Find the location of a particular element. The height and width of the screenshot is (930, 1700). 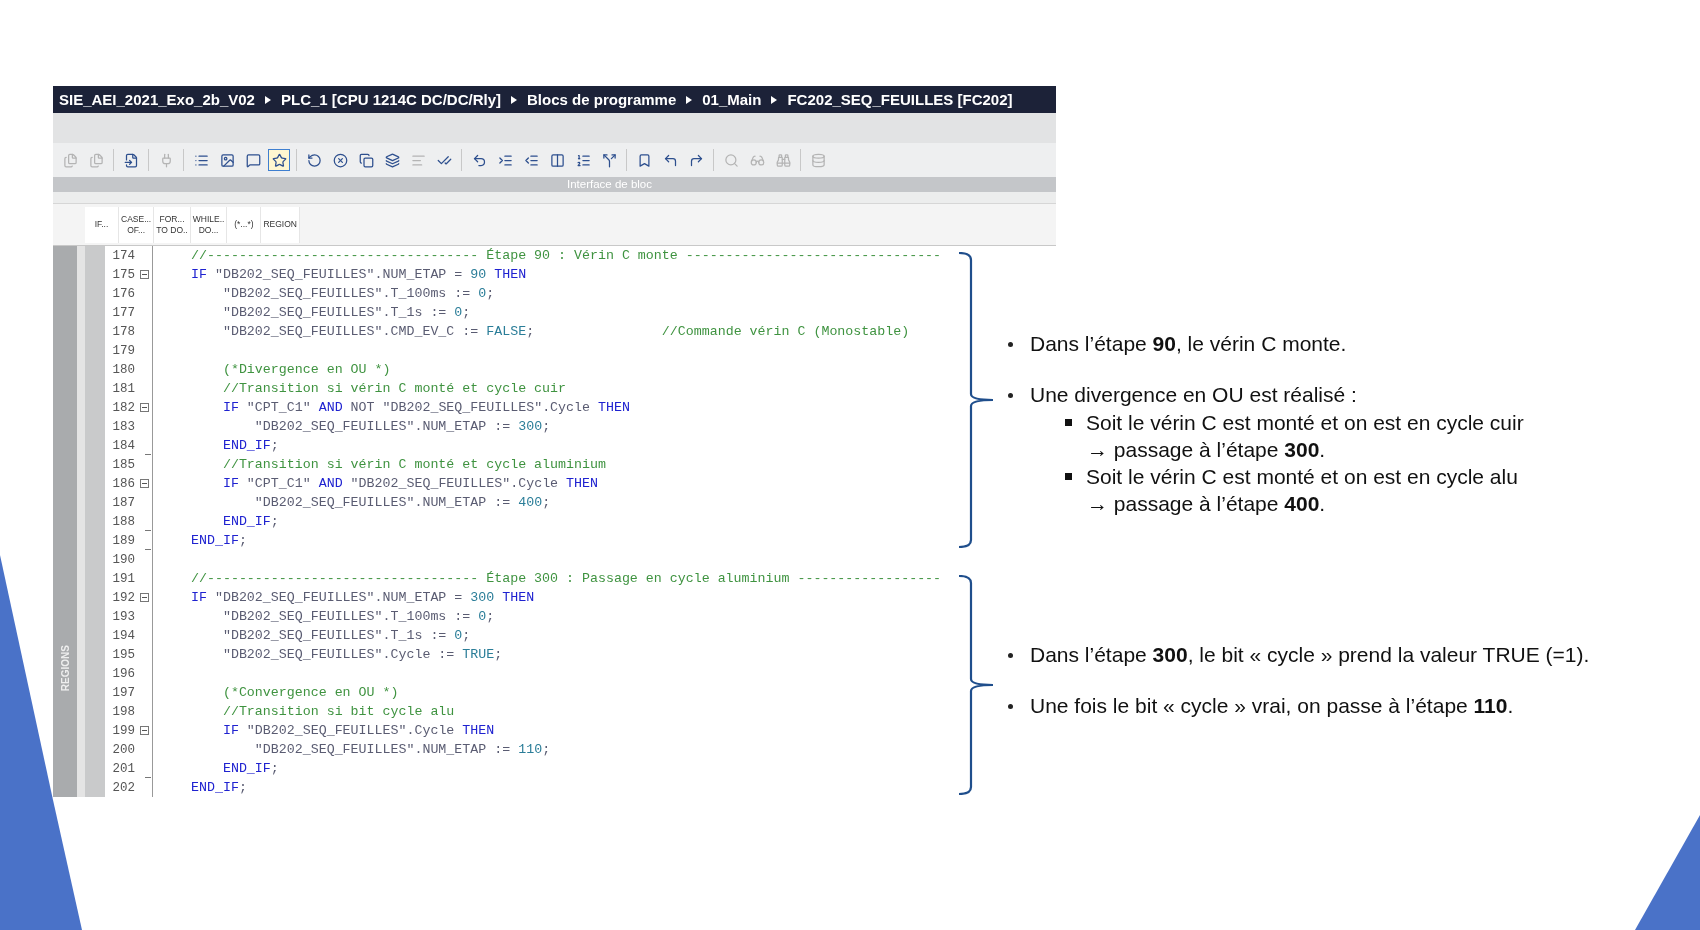

code-line: //Transition si vérin C monté et cycle aluminium is located at coordinates (413, 465).